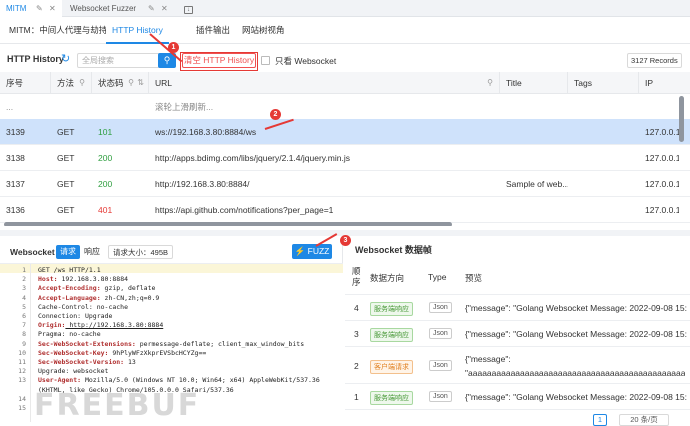  Describe the element at coordinates (105, 158) in the screenshot. I see `cell-status: 200` at that location.